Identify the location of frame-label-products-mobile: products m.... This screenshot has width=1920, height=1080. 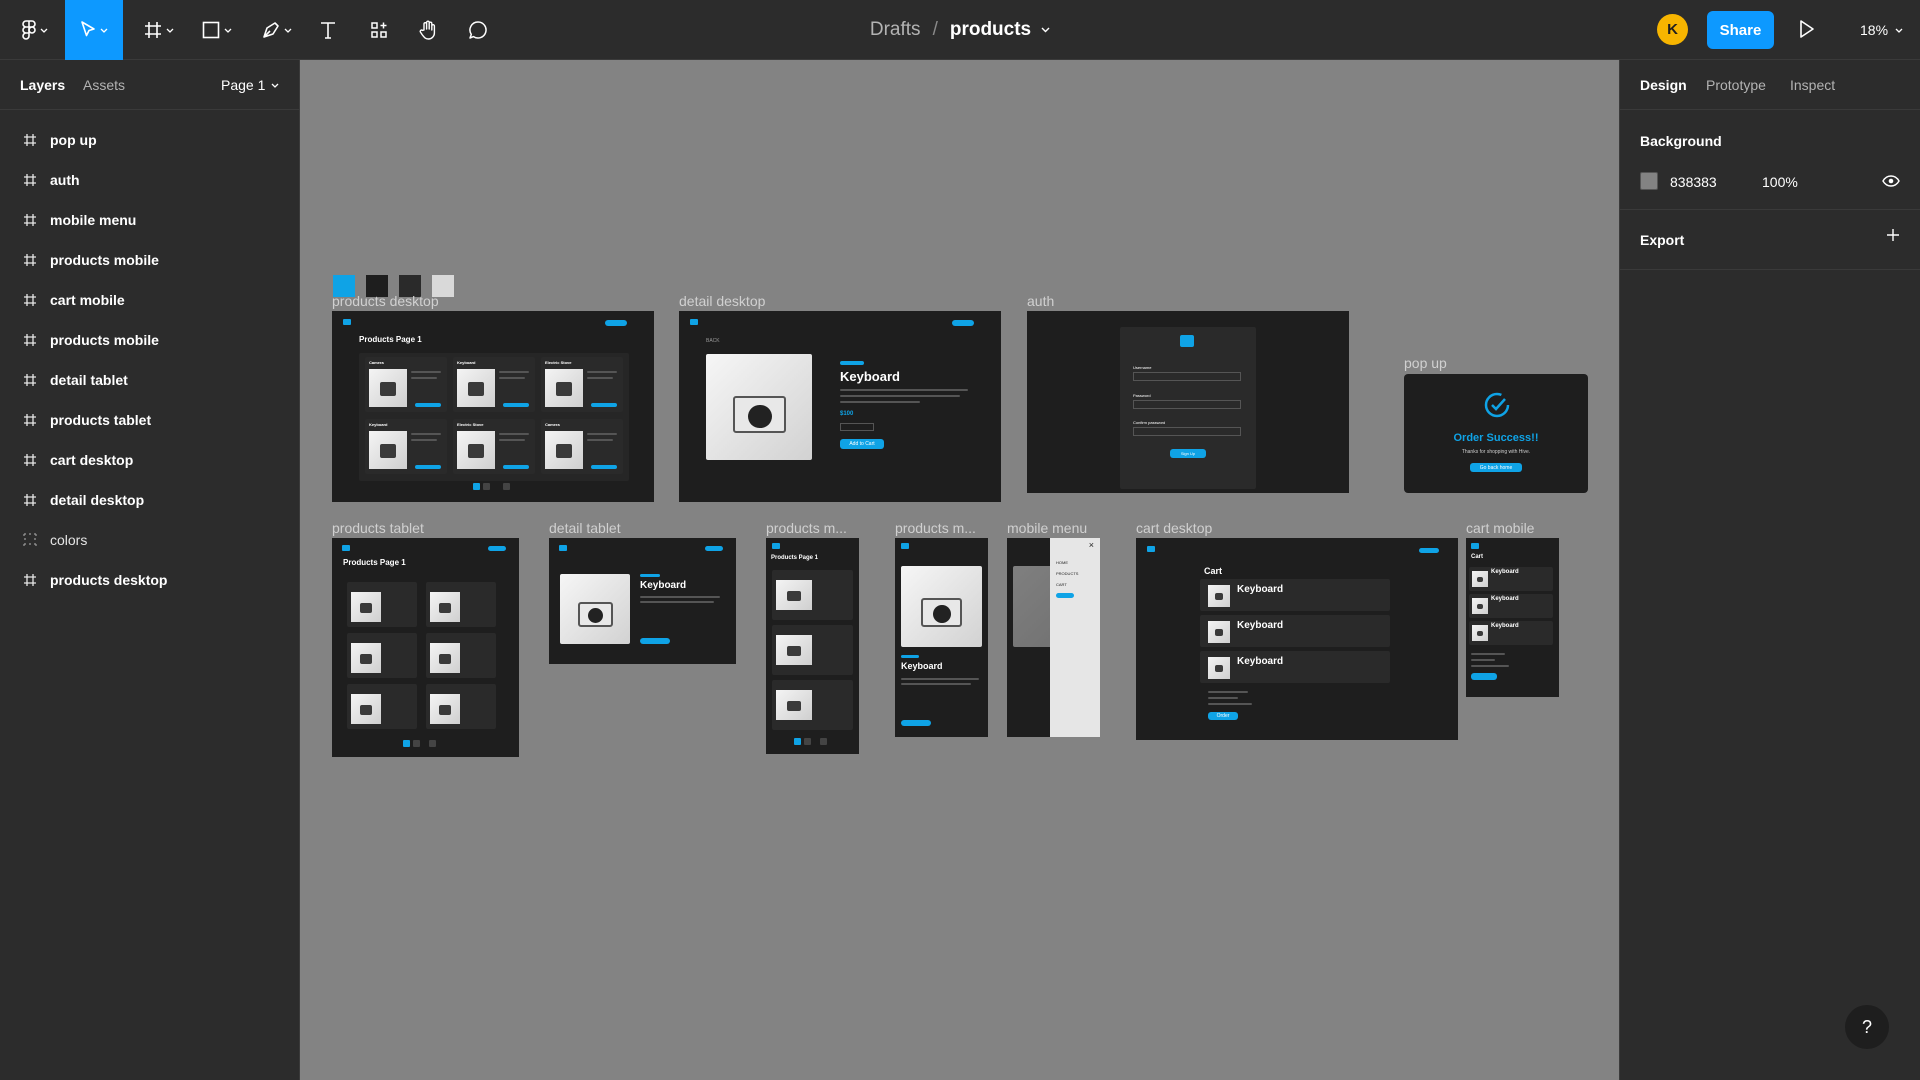
(806, 528).